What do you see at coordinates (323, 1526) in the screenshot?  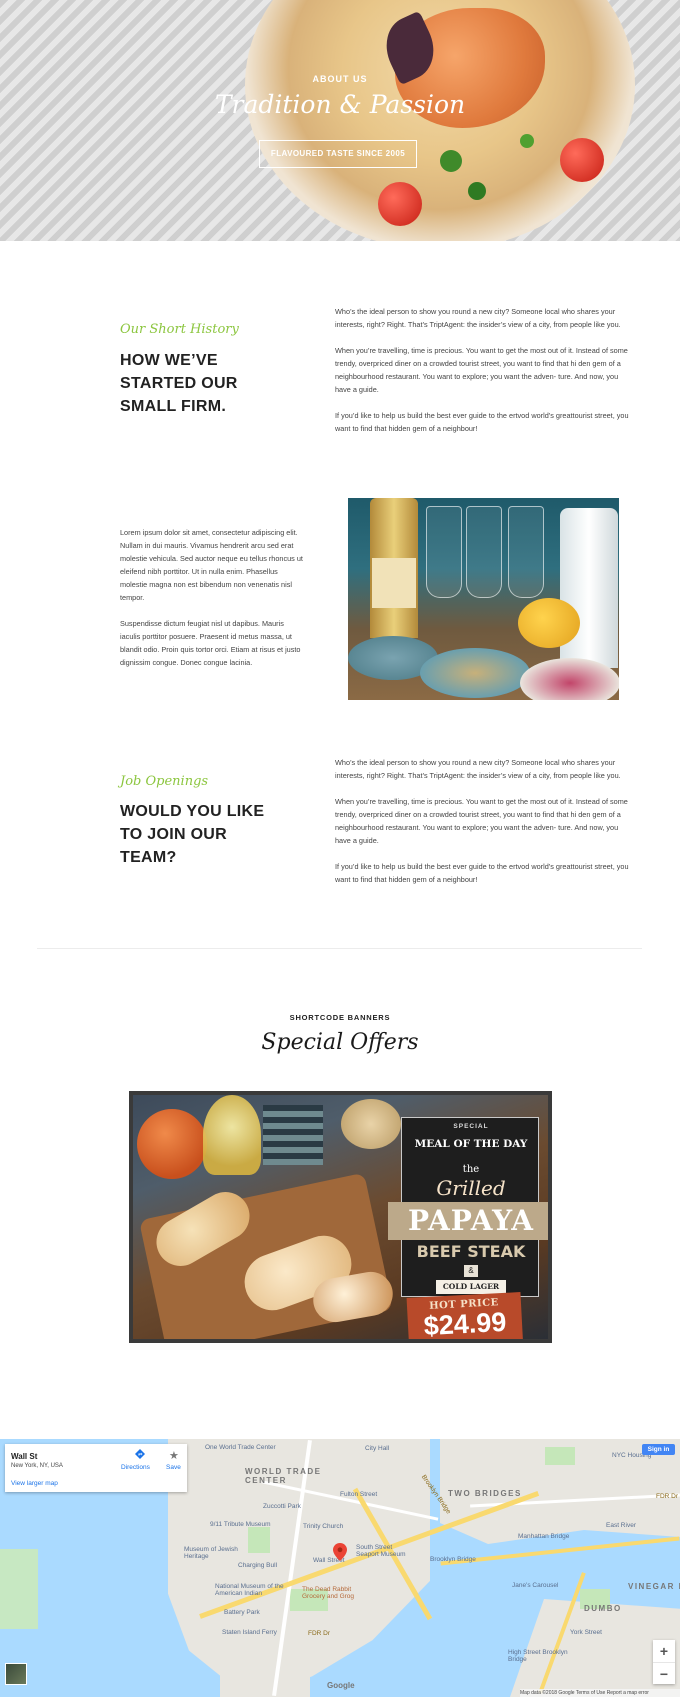 I see `map-label: Trinity Church` at bounding box center [323, 1526].